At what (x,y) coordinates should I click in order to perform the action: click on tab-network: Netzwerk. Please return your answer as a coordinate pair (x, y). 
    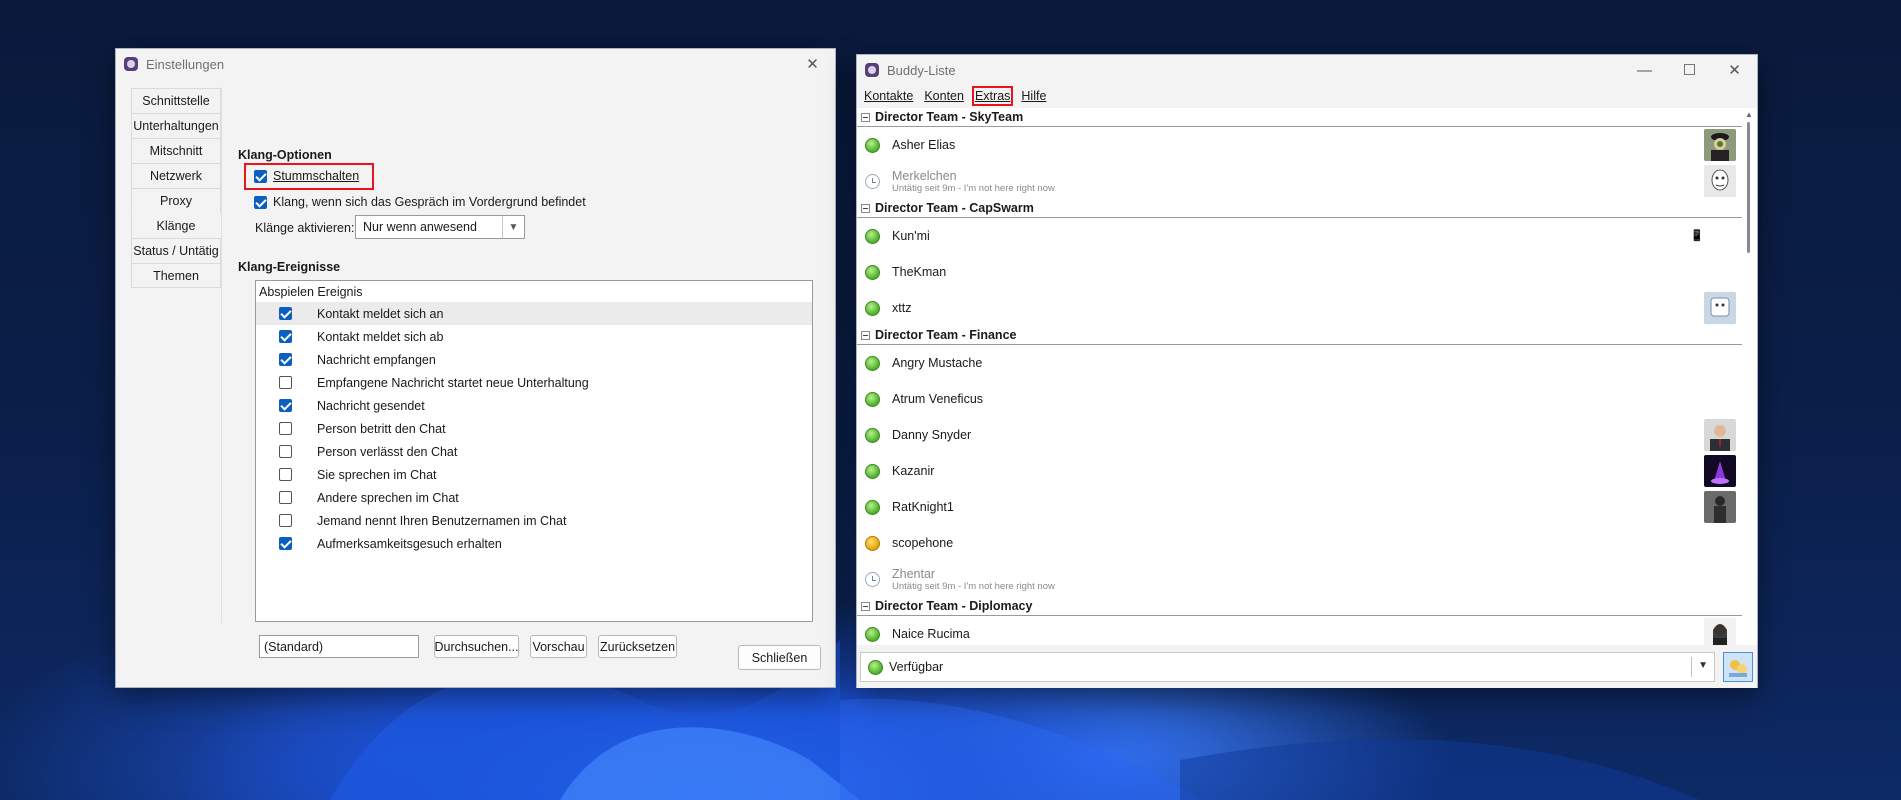
    Looking at the image, I should click on (176, 175).